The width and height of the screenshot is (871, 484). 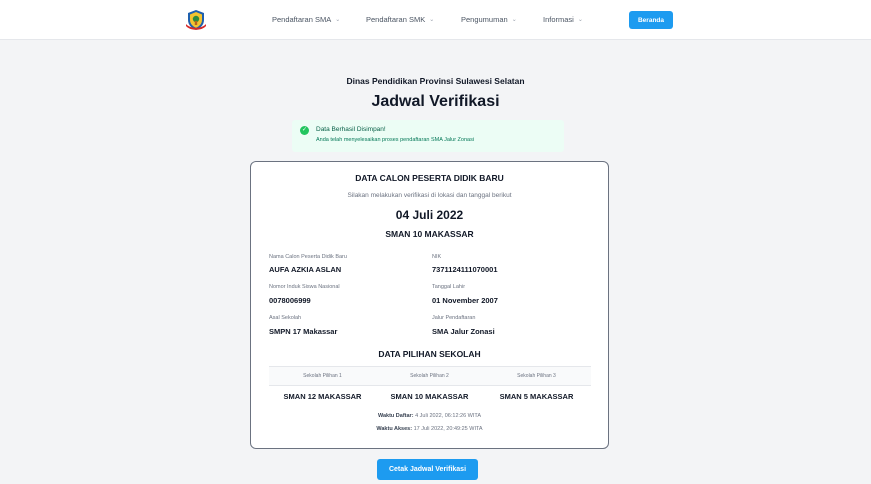 I want to click on choice-header: Sekolah Pilihan 1, so click(x=322, y=376).